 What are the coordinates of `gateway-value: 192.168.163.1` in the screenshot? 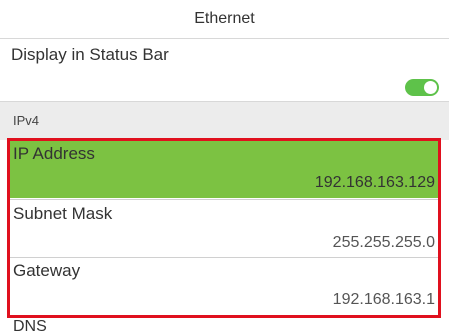 It's located at (383, 299).